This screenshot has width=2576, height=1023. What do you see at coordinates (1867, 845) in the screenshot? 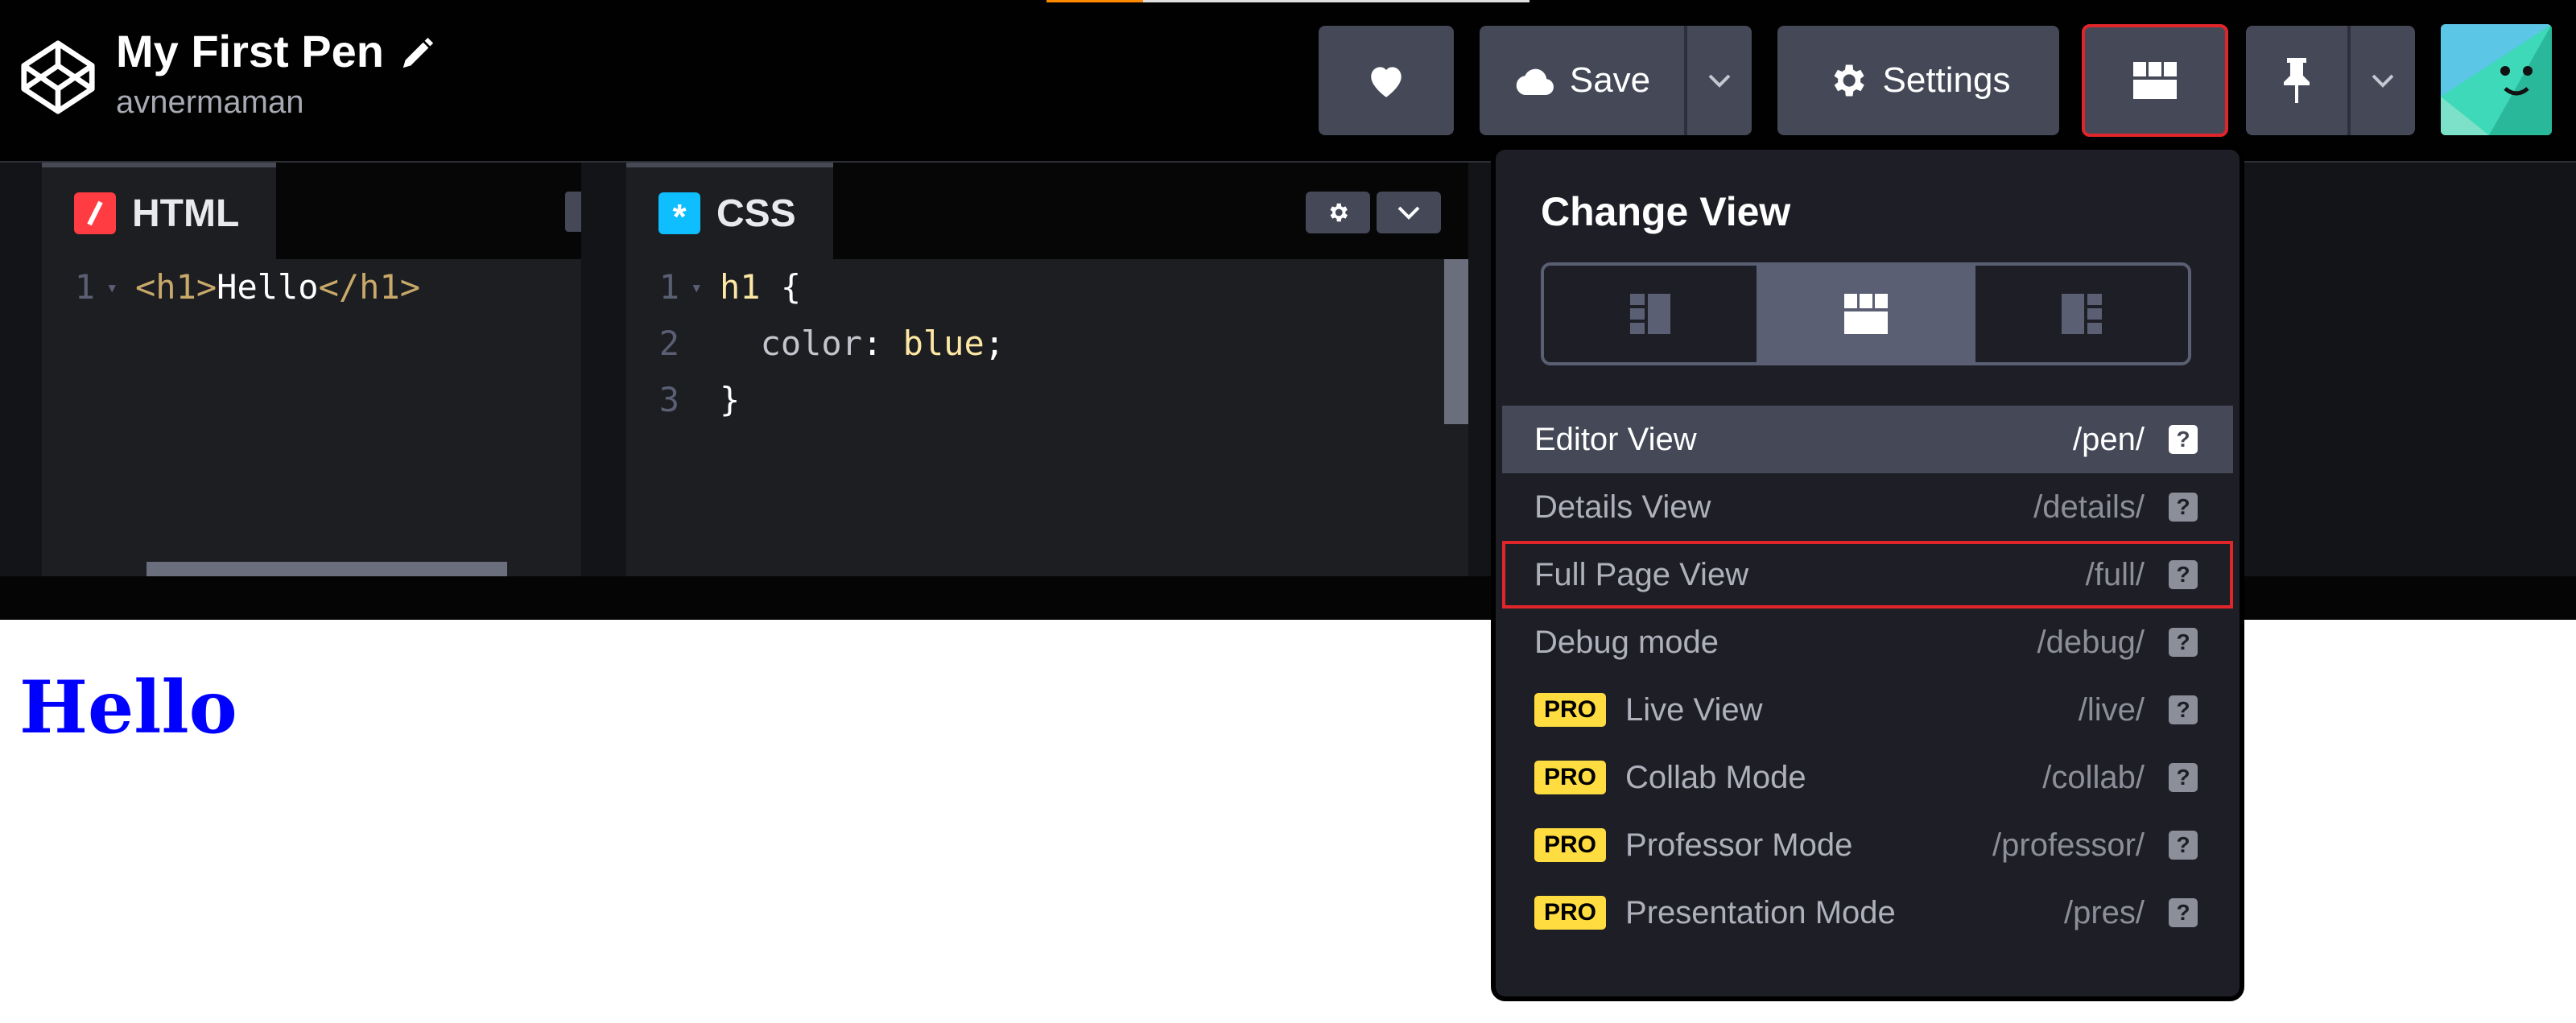
I see `view-menu-item-professor: PRO Professor Mode/professor/?` at bounding box center [1867, 845].